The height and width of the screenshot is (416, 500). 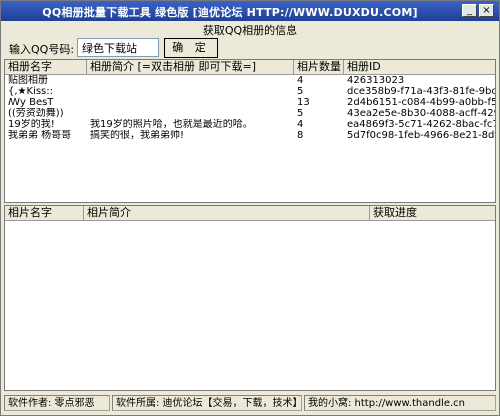 I want to click on minimize-button: _, so click(x=469, y=10).